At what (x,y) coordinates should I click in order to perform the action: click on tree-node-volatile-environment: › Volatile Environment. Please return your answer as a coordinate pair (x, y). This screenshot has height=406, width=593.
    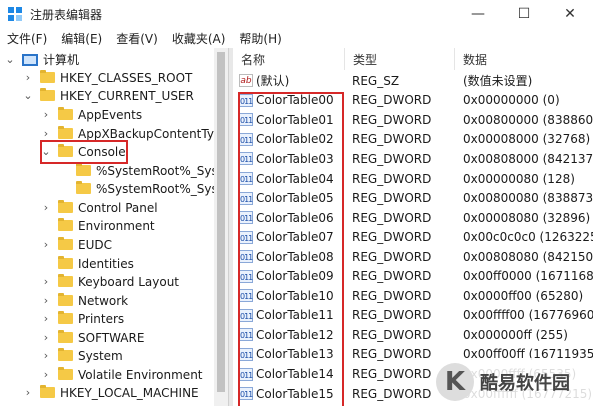
    Looking at the image, I should click on (121, 374).